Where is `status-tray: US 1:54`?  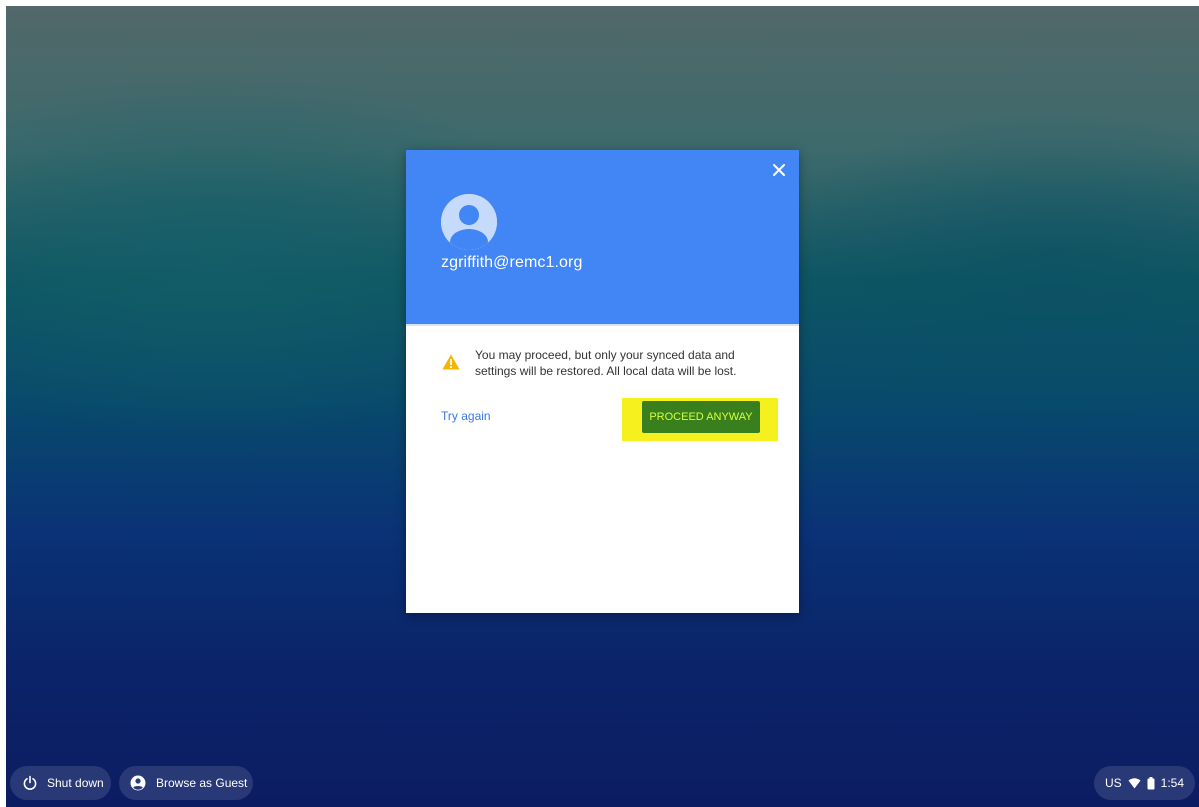
status-tray: US 1:54 is located at coordinates (1144, 783).